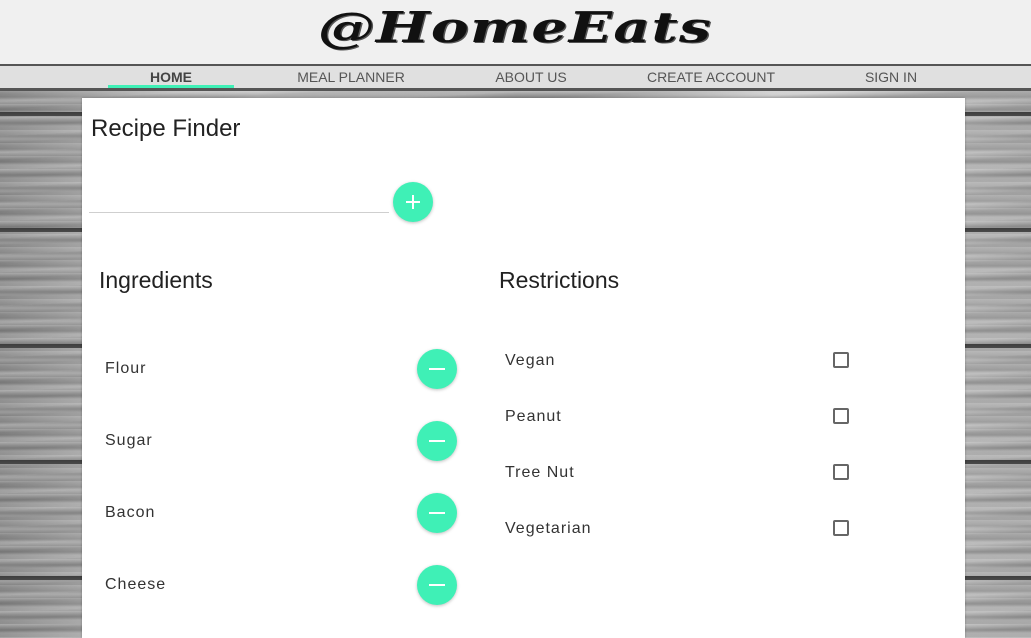 This screenshot has height=638, width=1031. What do you see at coordinates (130, 512) in the screenshot?
I see `ingredient-label: Bacon` at bounding box center [130, 512].